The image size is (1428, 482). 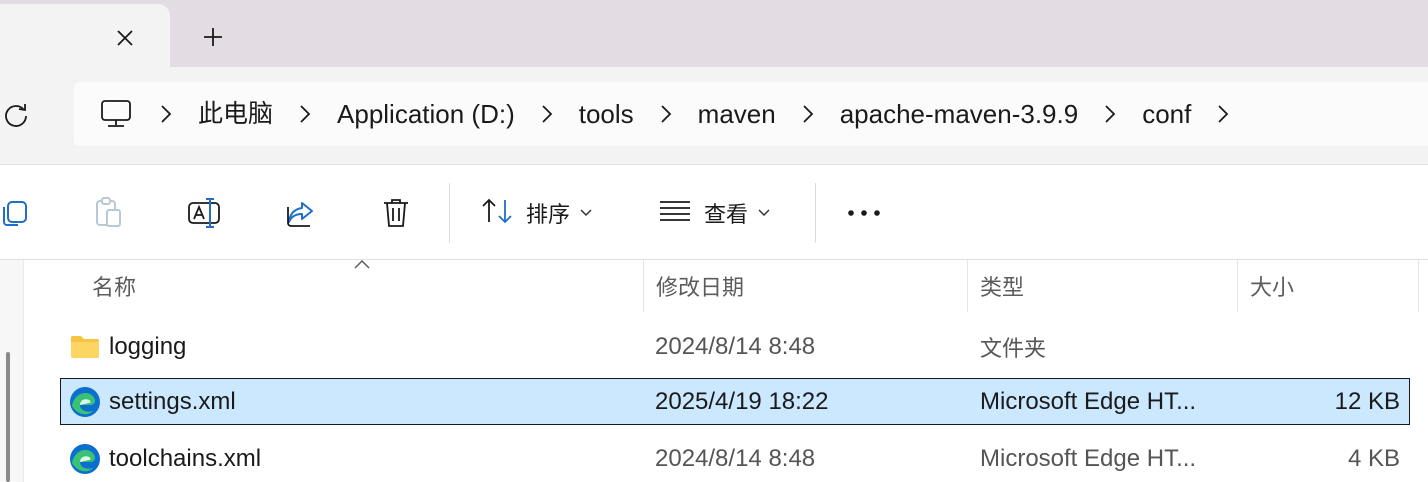 I want to click on file-name-cell: toolchains.xml, so click(x=164, y=458).